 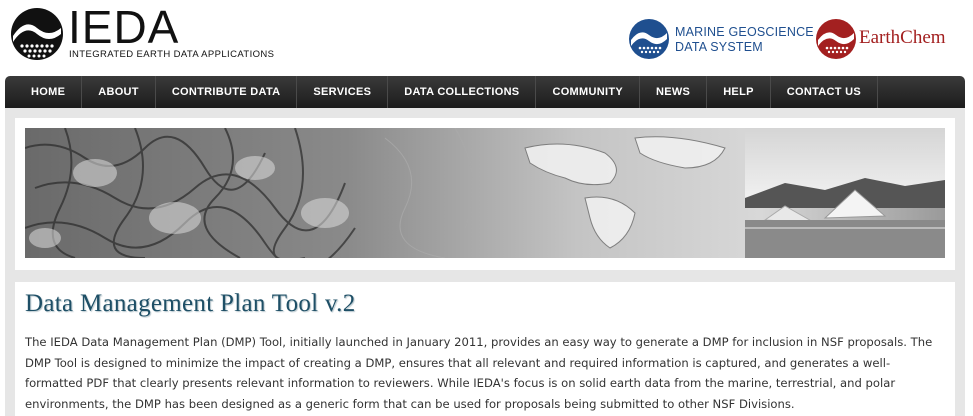 What do you see at coordinates (744, 32) in the screenshot?
I see `mgds-line1: MARINE GEOSCIENCE` at bounding box center [744, 32].